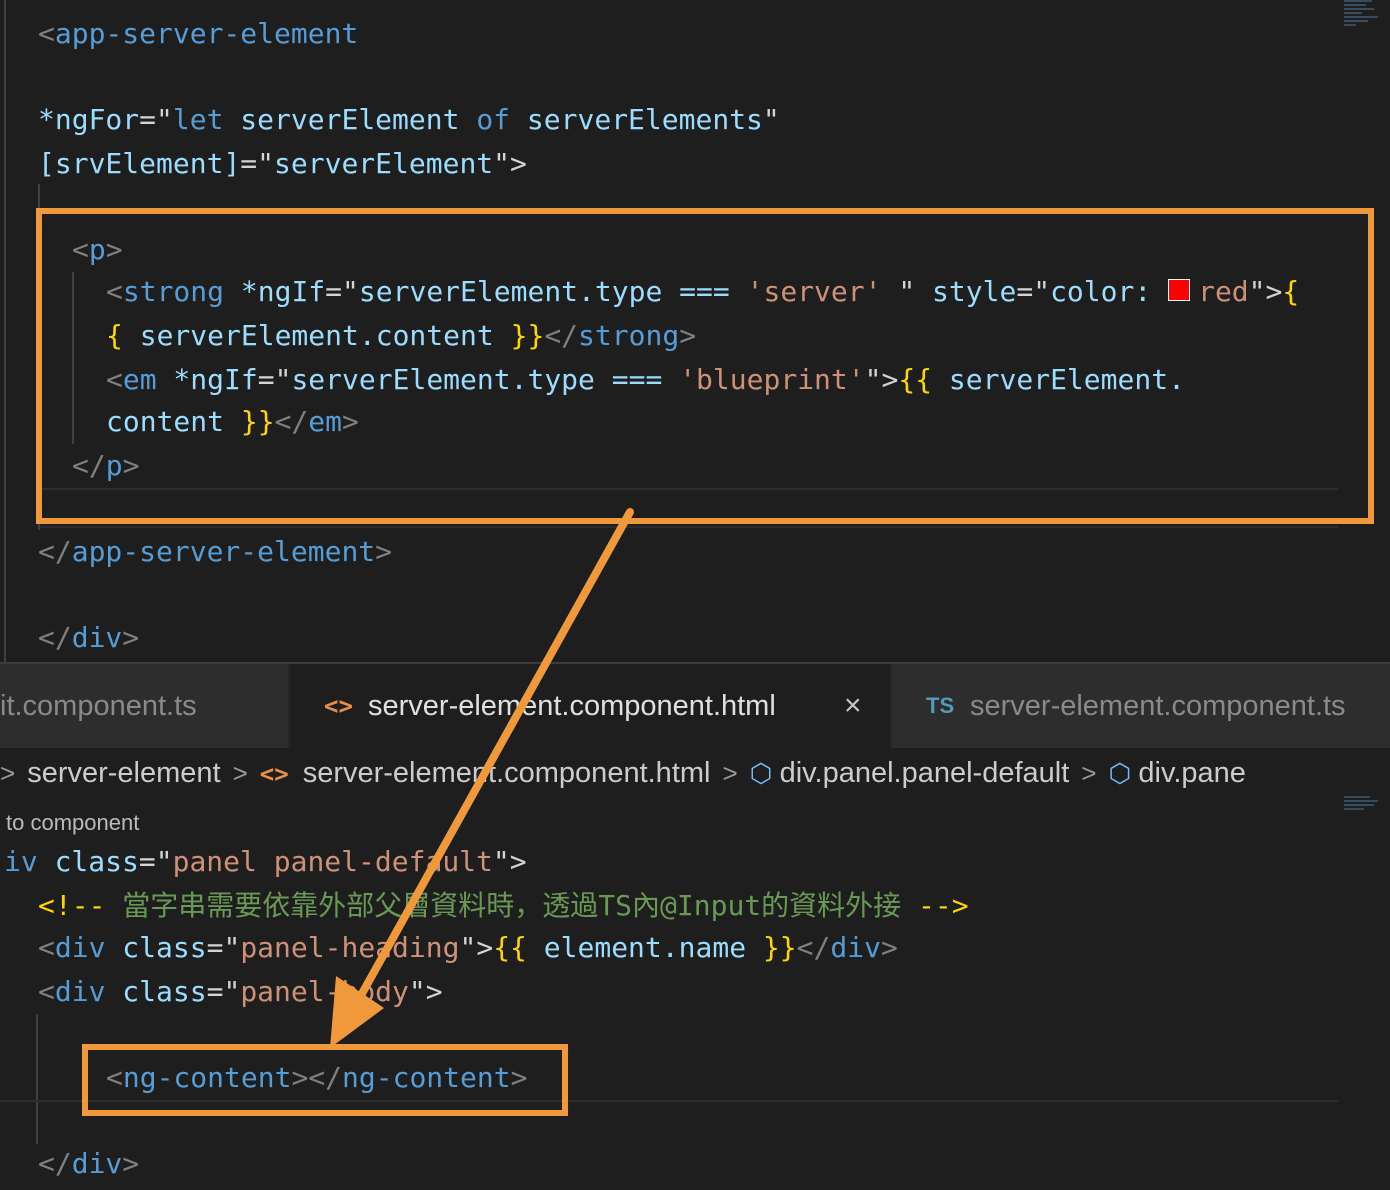  What do you see at coordinates (275, 291) in the screenshot?
I see `attr-name: *ngIf` at bounding box center [275, 291].